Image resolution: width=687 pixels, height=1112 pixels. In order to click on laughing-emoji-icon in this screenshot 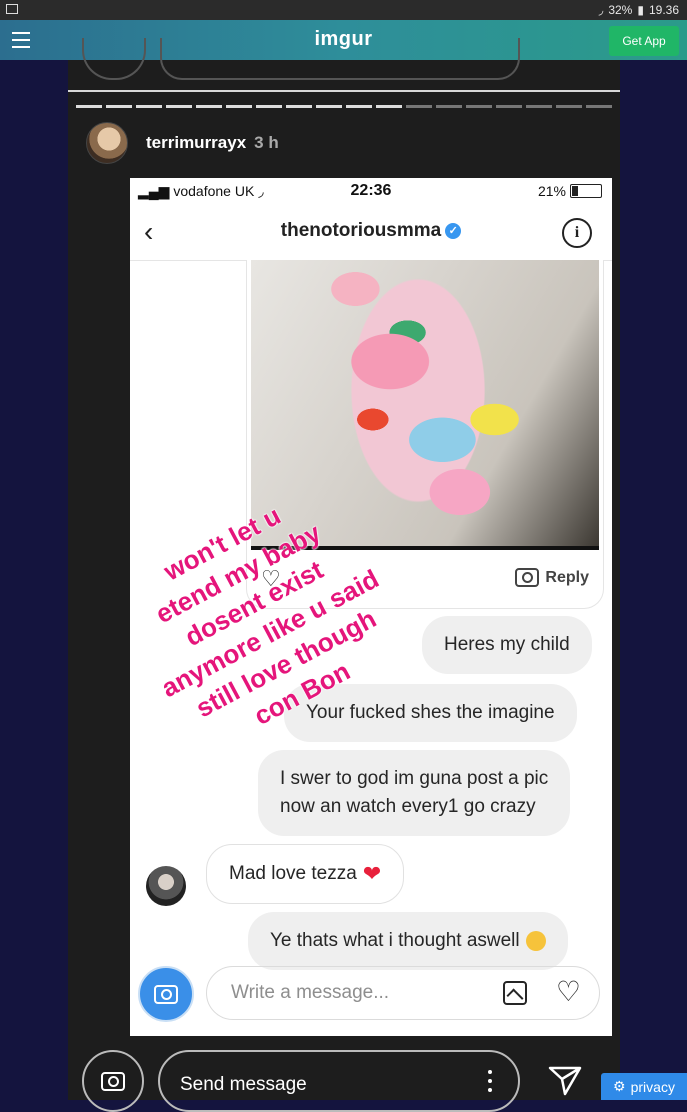, I will do `click(535, 941)`.